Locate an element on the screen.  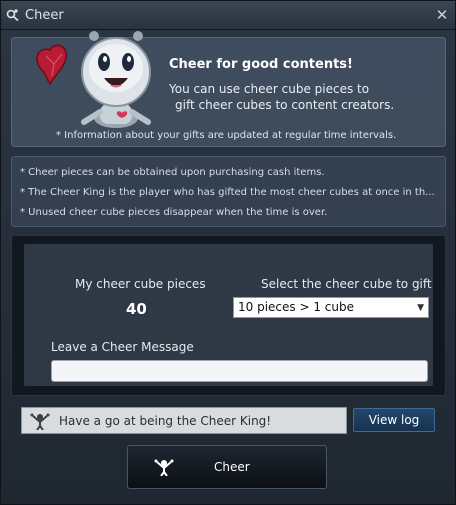
view-log-button: View log is located at coordinates (394, 420).